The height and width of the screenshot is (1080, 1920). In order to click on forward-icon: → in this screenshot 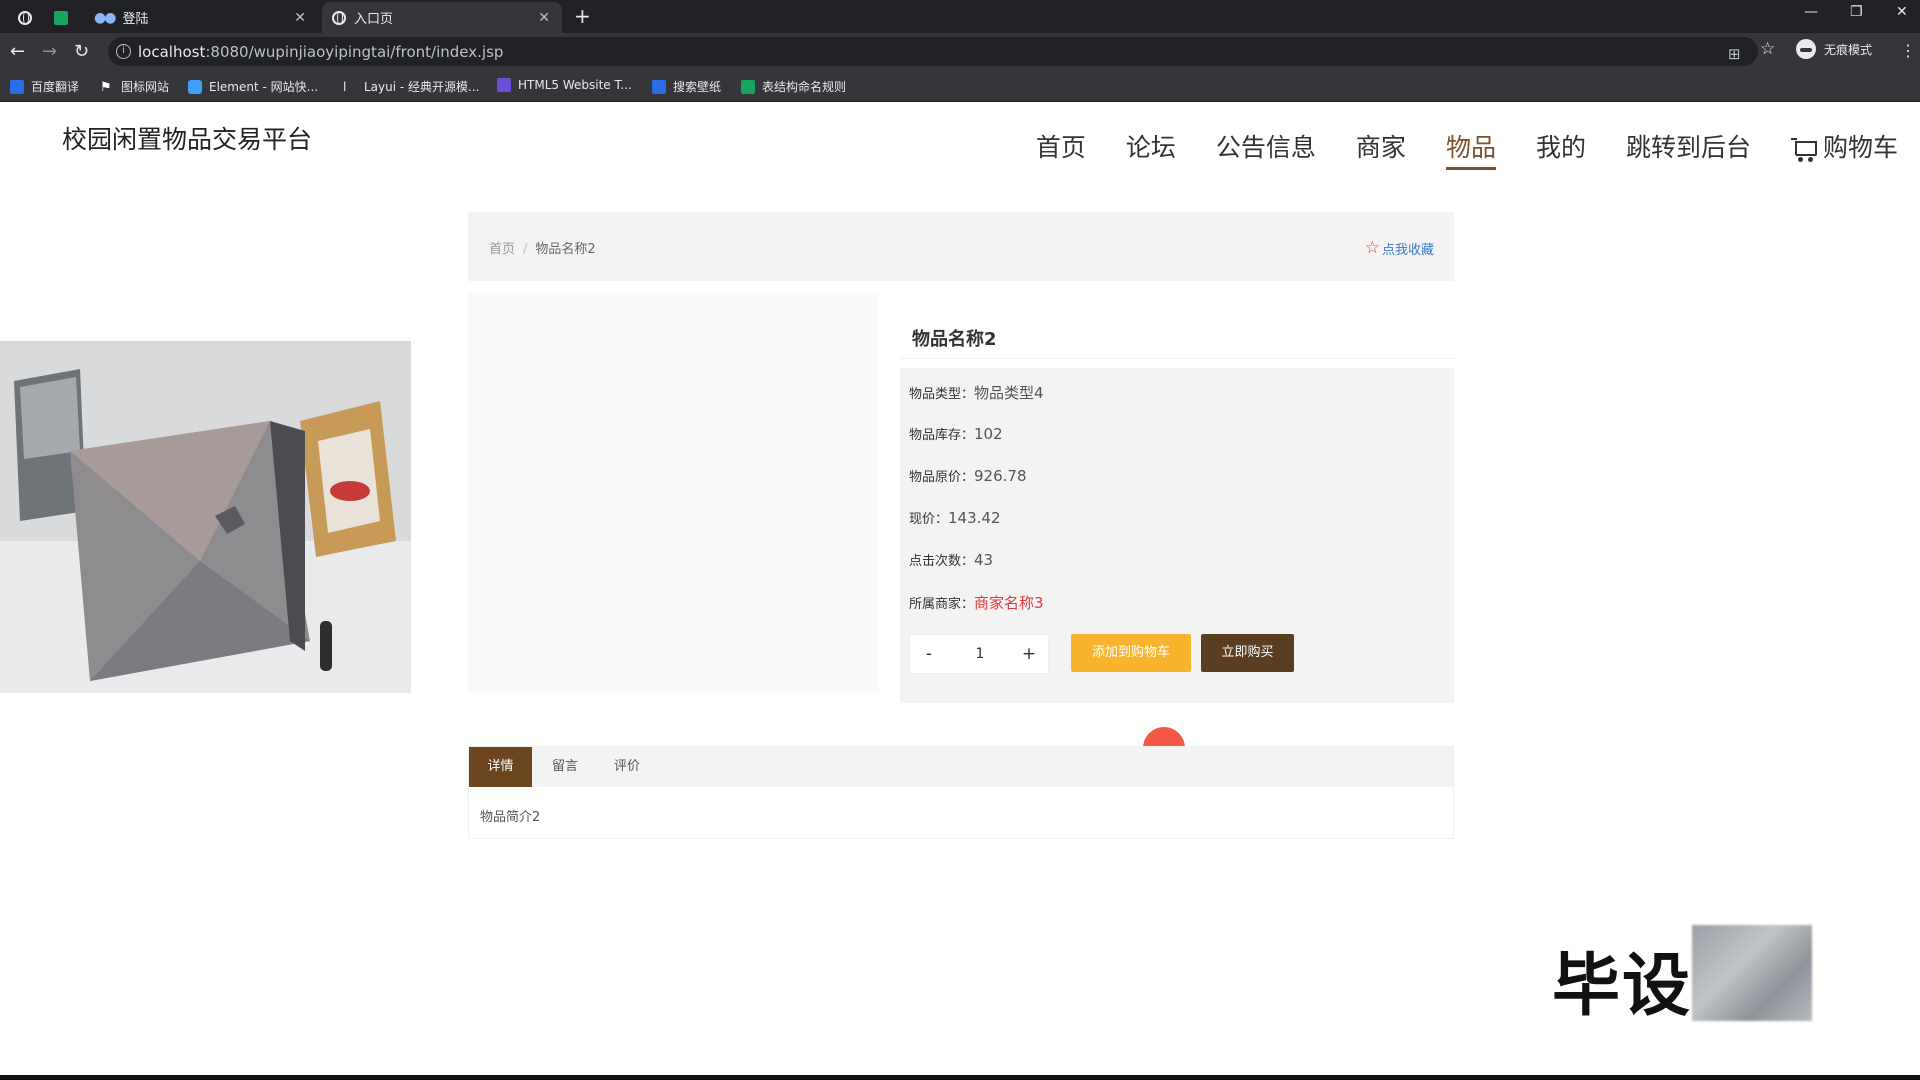, I will do `click(49, 51)`.